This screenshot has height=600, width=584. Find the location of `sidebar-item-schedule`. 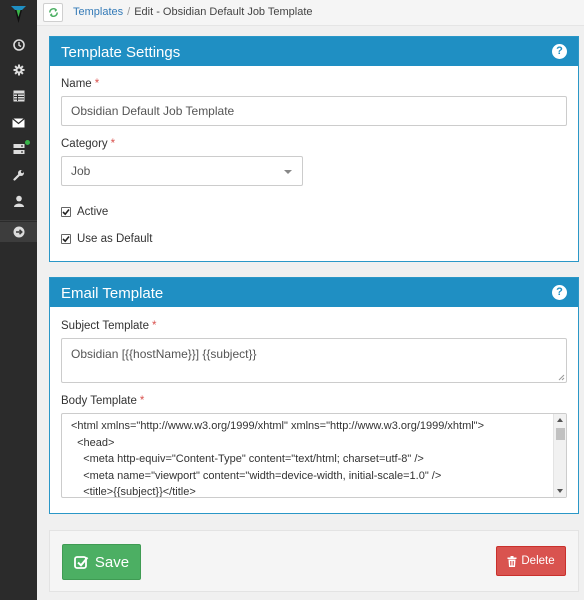

sidebar-item-schedule is located at coordinates (18, 45).